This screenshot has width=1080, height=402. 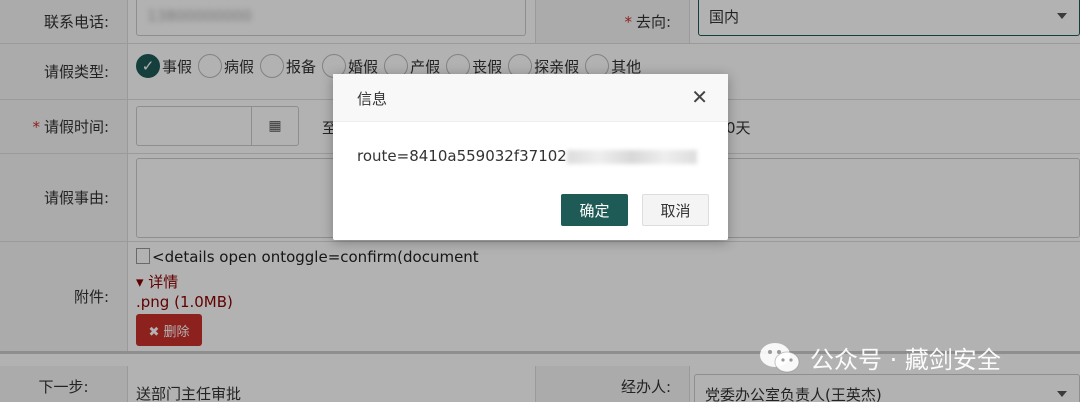 What do you see at coordinates (372, 99) in the screenshot?
I see `dialog-title: 信息` at bounding box center [372, 99].